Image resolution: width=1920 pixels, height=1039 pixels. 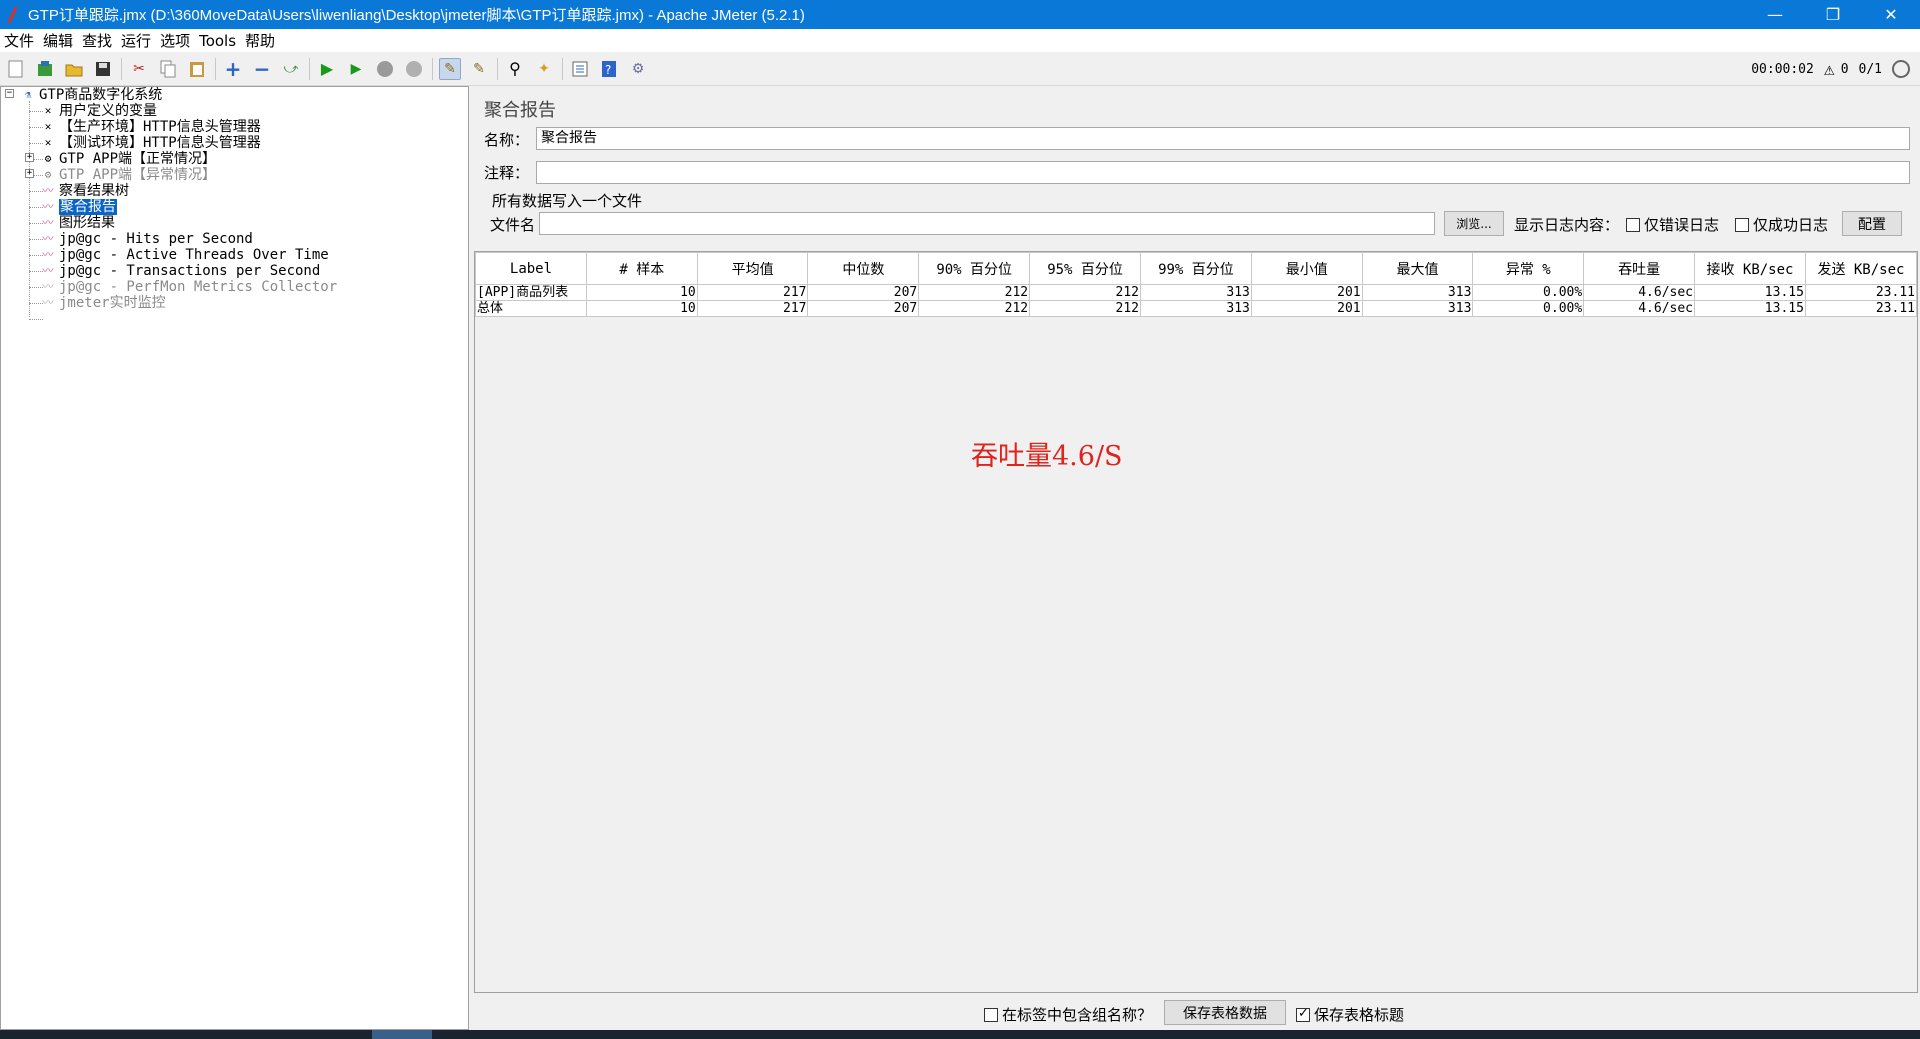 I want to click on tree-item-label: 察看结果树, so click(x=94, y=191).